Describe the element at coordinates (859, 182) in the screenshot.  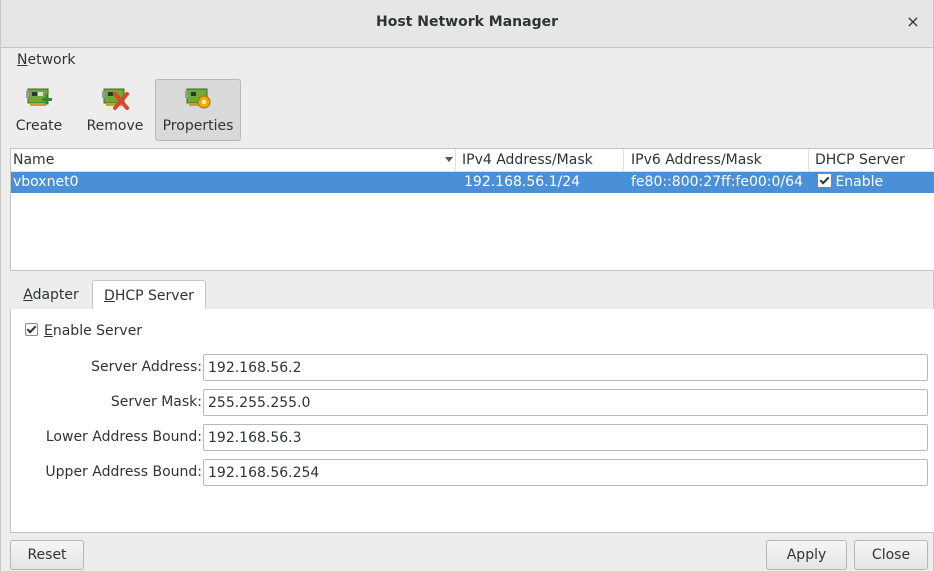
I see `row-dhcp-label: Enable` at that location.